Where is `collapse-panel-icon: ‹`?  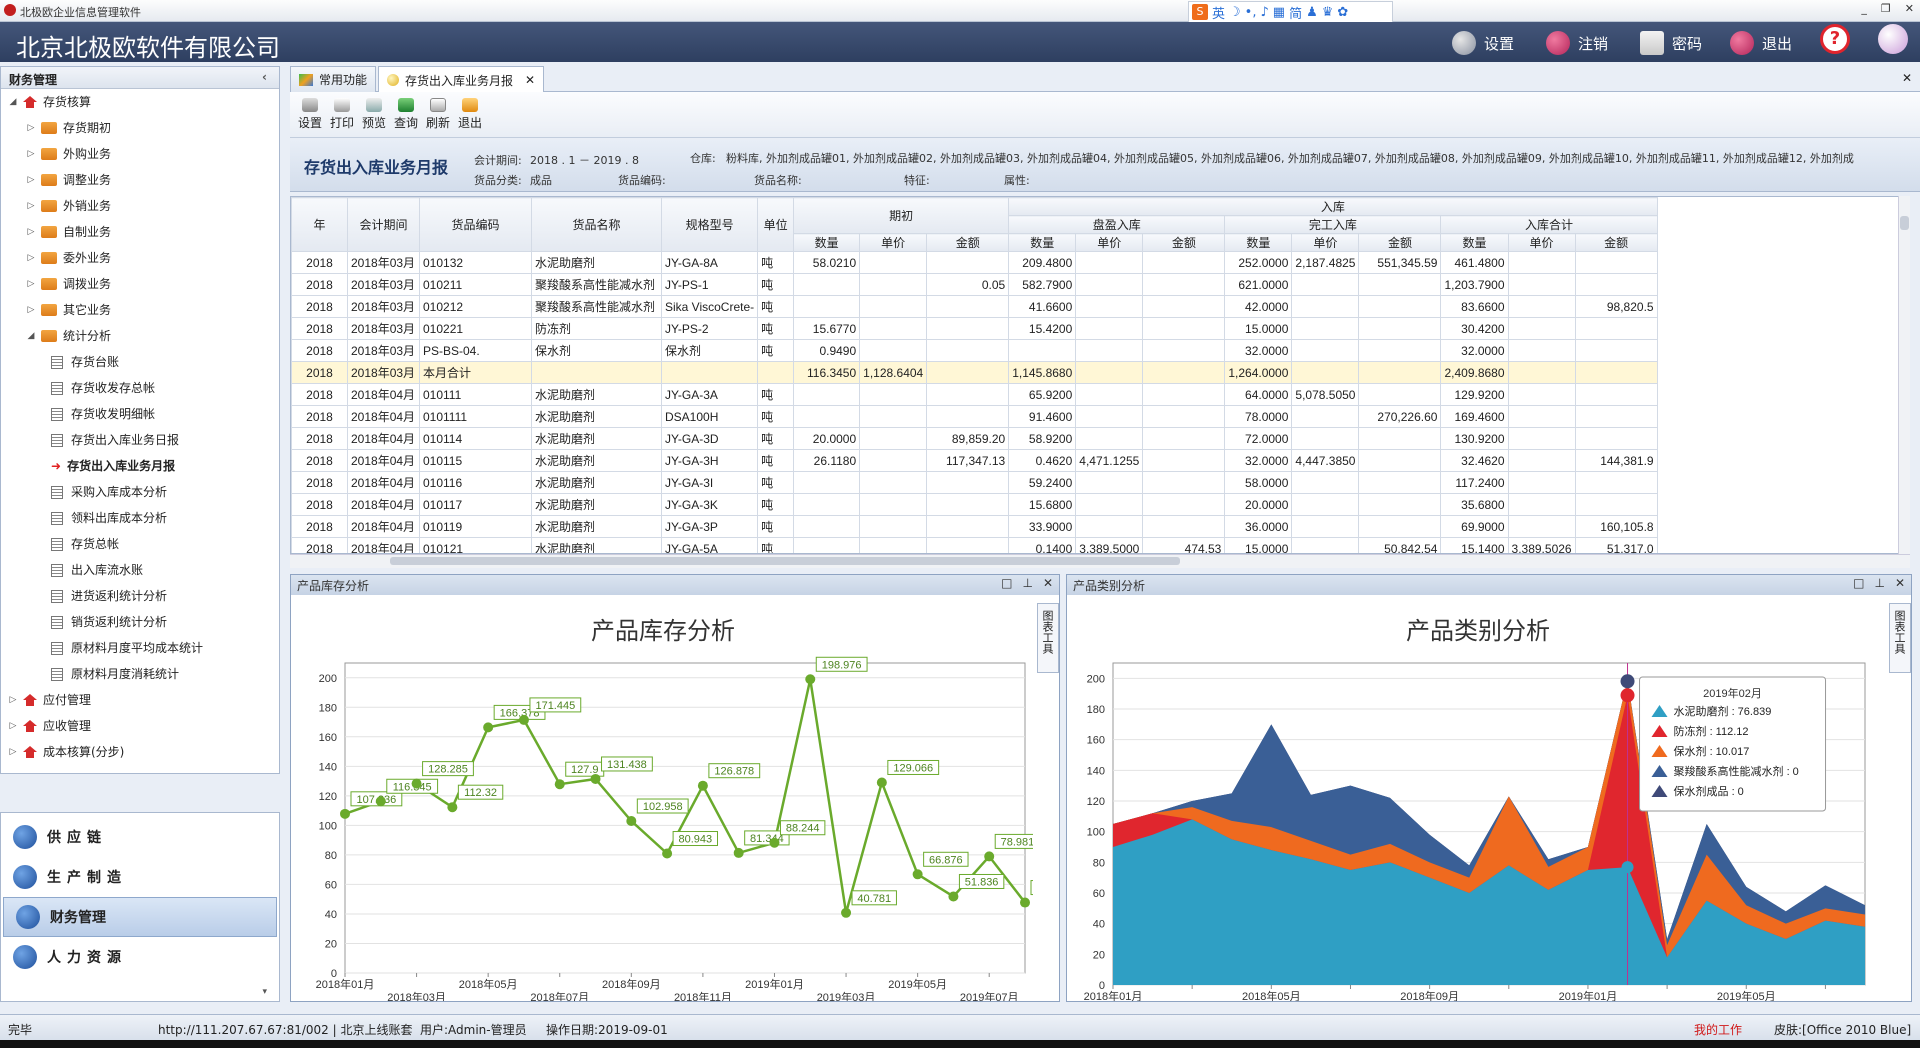
collapse-panel-icon: ‹ is located at coordinates (264, 77).